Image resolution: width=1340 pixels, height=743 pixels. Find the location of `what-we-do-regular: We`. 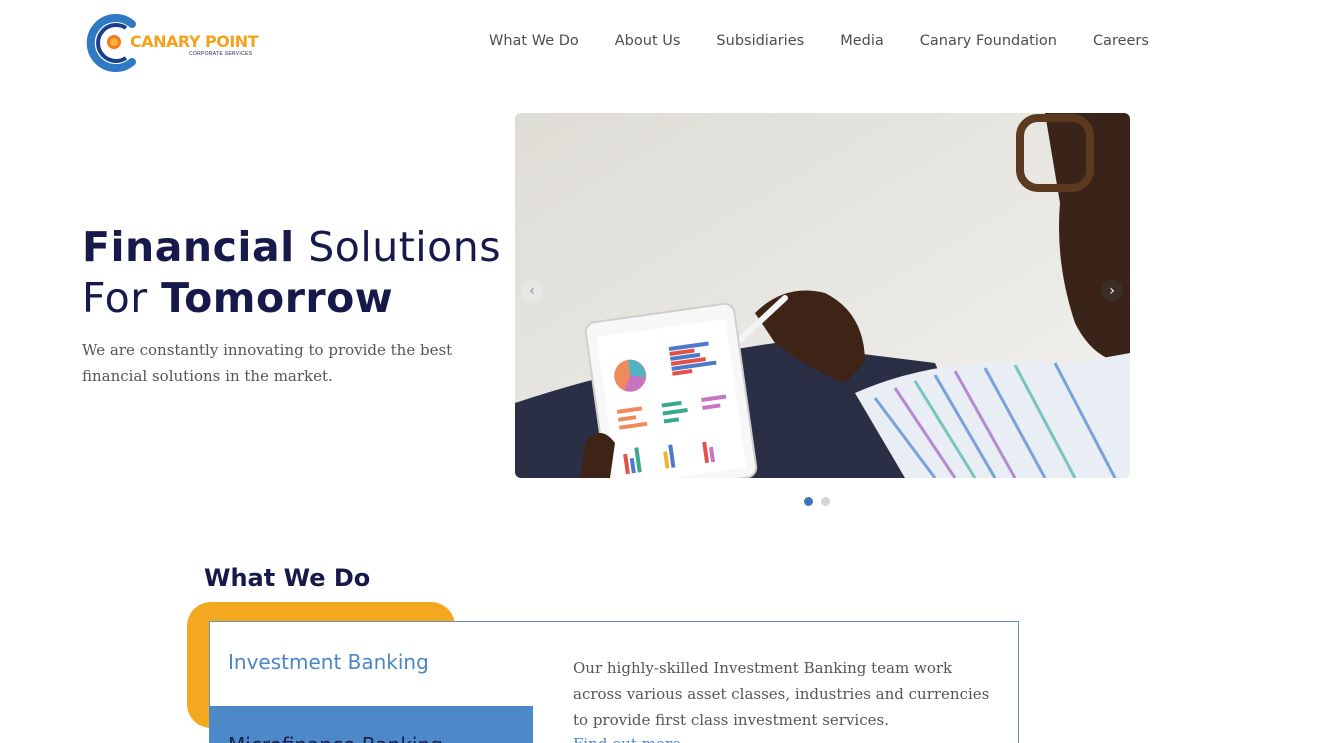

what-we-do-regular: We is located at coordinates (304, 578).